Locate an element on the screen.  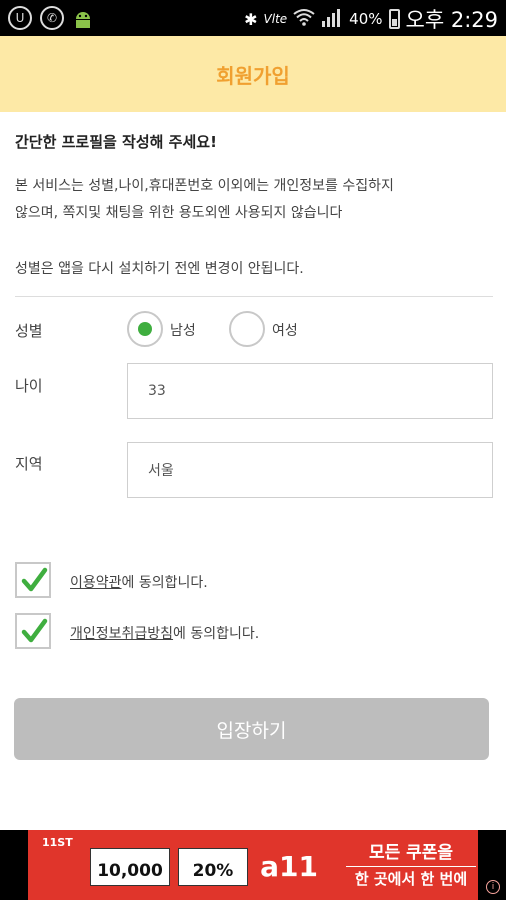
page-title: 회원가입 is located at coordinates (253, 75).